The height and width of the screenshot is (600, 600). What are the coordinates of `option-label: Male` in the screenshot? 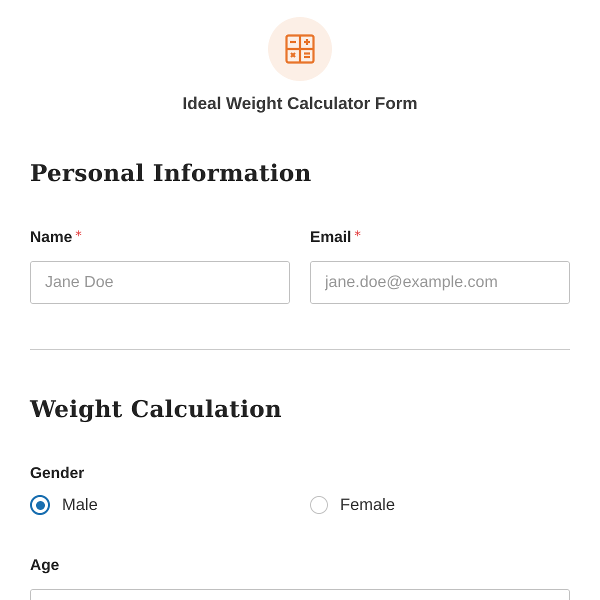 It's located at (80, 505).